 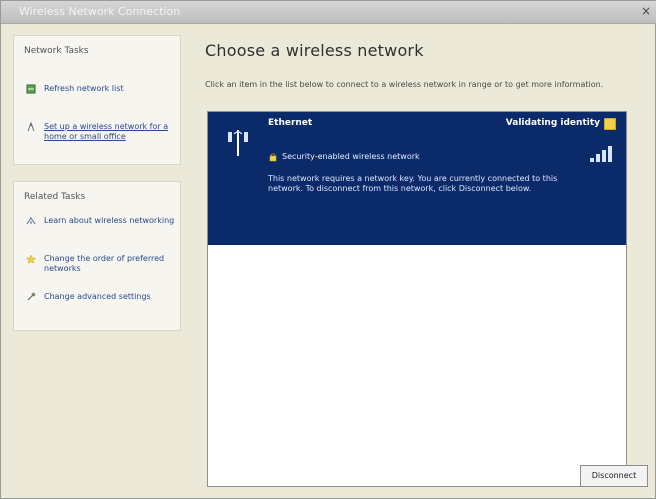 What do you see at coordinates (328, 12) in the screenshot?
I see `title-bar: Wireless Network Connection ×` at bounding box center [328, 12].